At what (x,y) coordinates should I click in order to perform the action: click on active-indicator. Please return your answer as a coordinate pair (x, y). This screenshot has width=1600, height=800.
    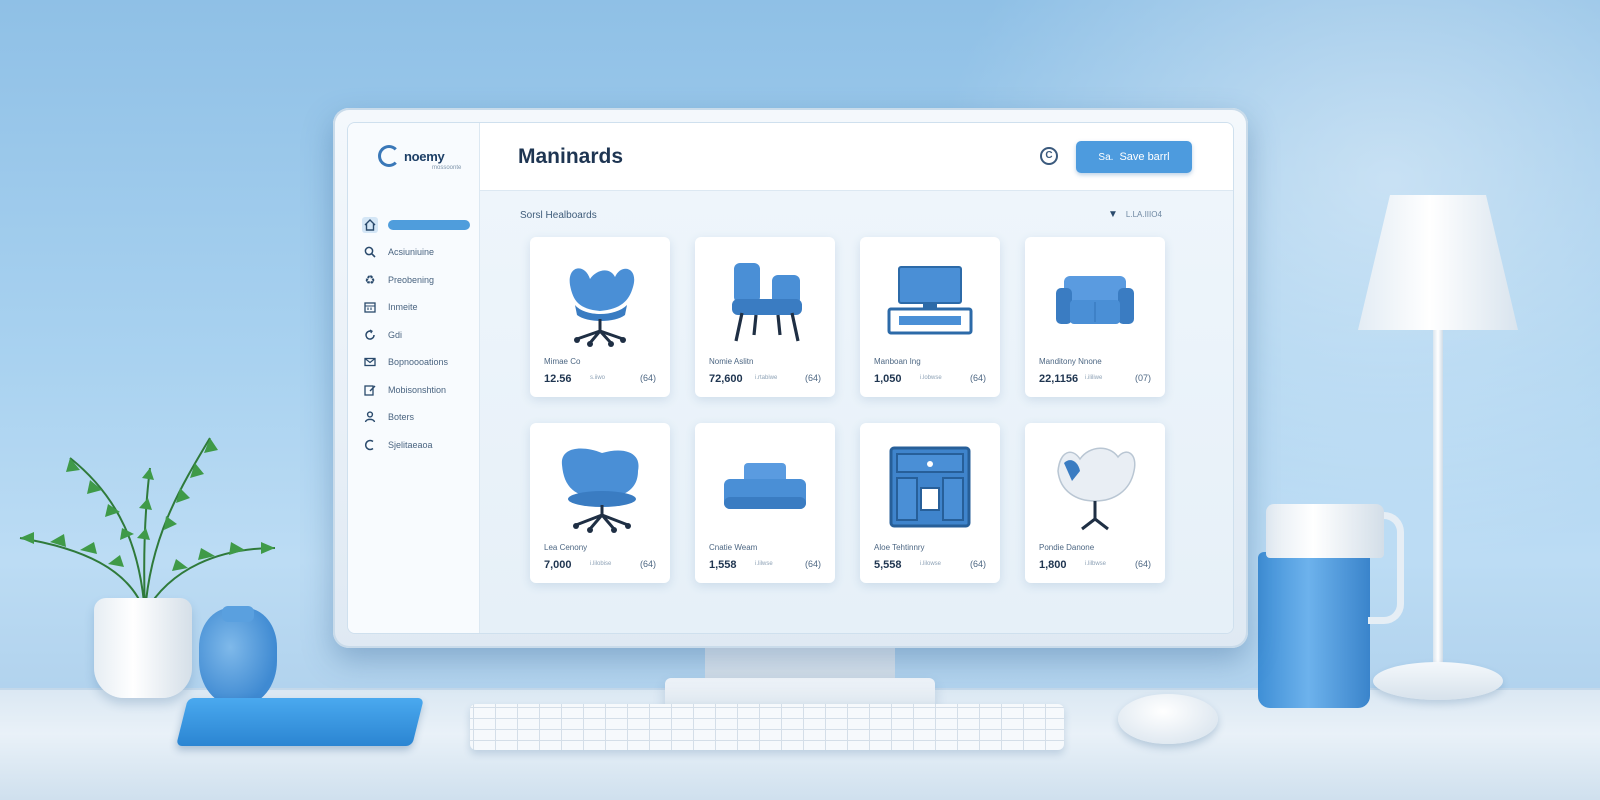
    Looking at the image, I should click on (429, 224).